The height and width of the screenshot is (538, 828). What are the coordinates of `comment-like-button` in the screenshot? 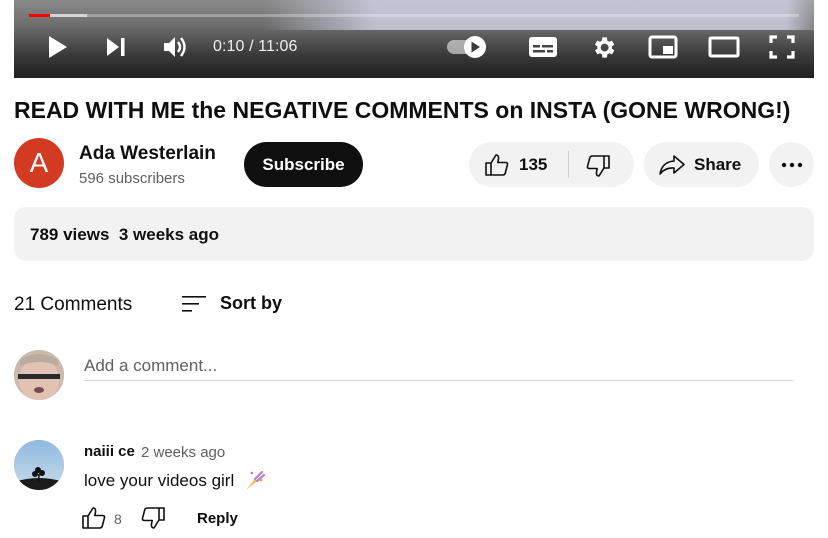 It's located at (94, 520).